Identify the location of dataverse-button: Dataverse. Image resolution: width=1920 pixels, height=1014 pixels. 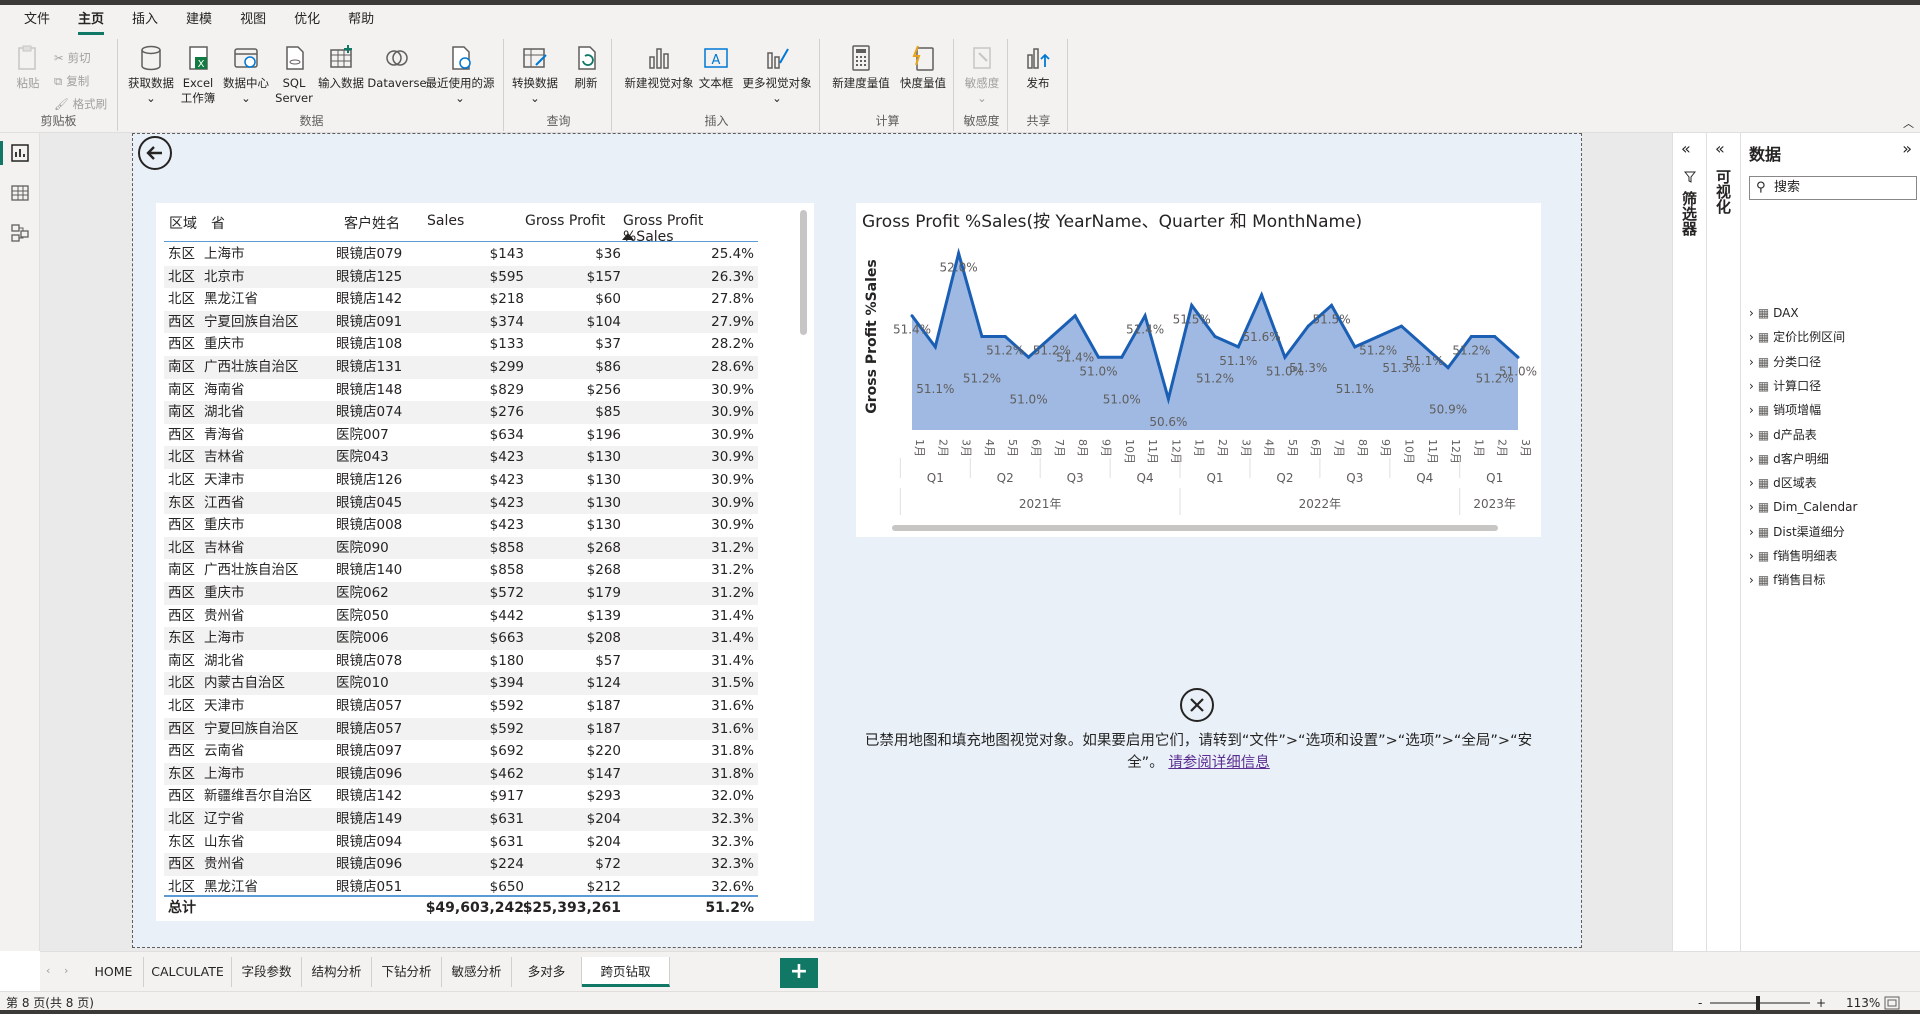
(397, 67).